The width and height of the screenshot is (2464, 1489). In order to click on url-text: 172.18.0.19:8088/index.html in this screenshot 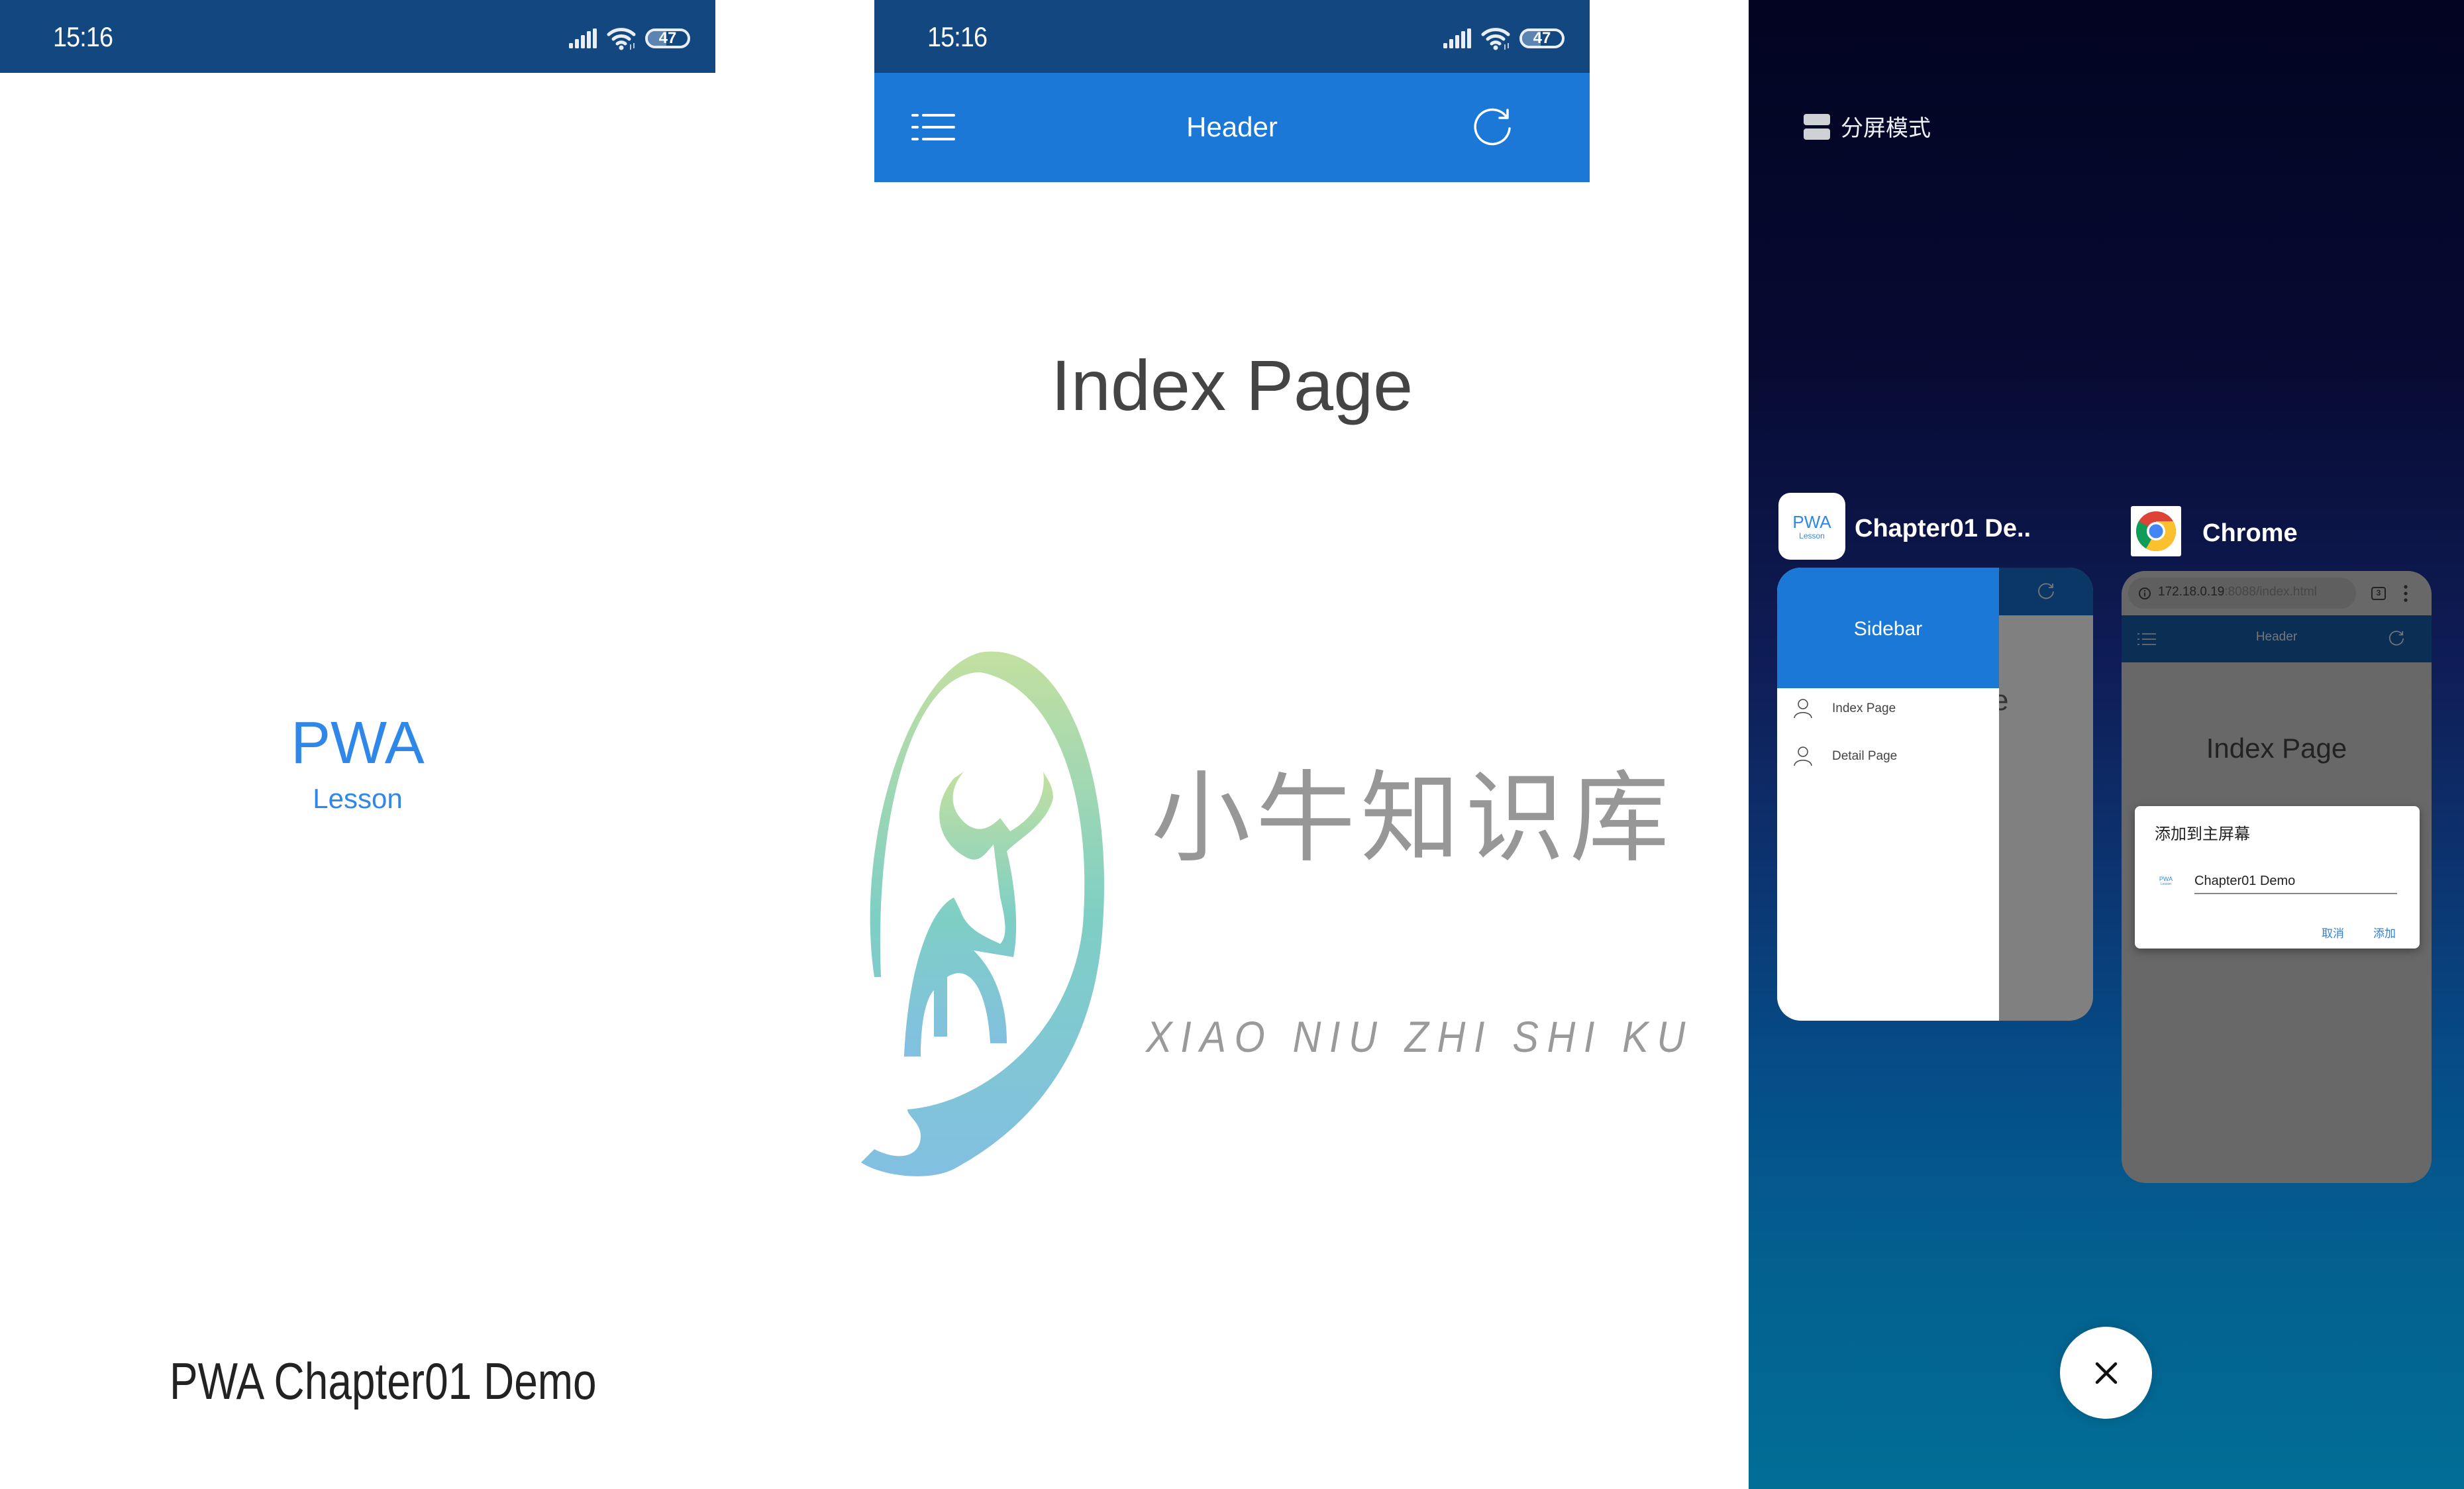, I will do `click(2237, 592)`.